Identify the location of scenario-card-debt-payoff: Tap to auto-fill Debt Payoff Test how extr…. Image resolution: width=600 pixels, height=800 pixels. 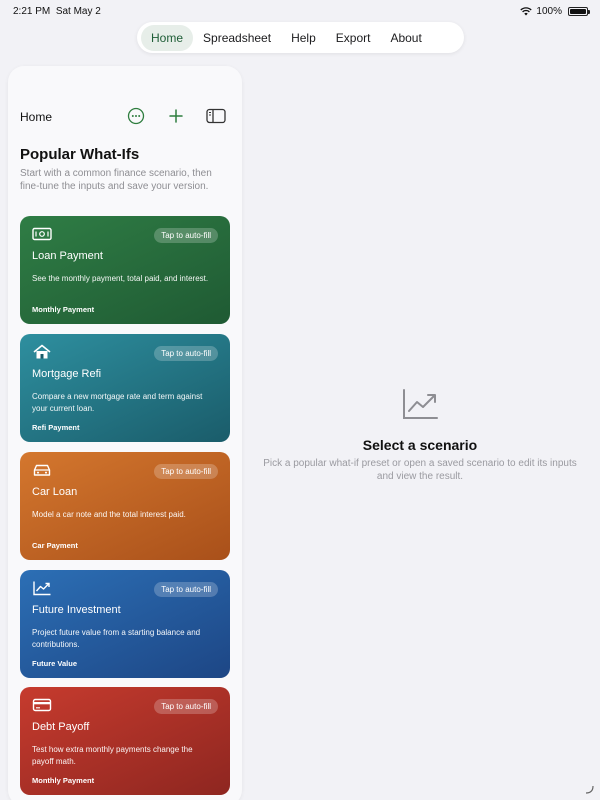
(125, 741).